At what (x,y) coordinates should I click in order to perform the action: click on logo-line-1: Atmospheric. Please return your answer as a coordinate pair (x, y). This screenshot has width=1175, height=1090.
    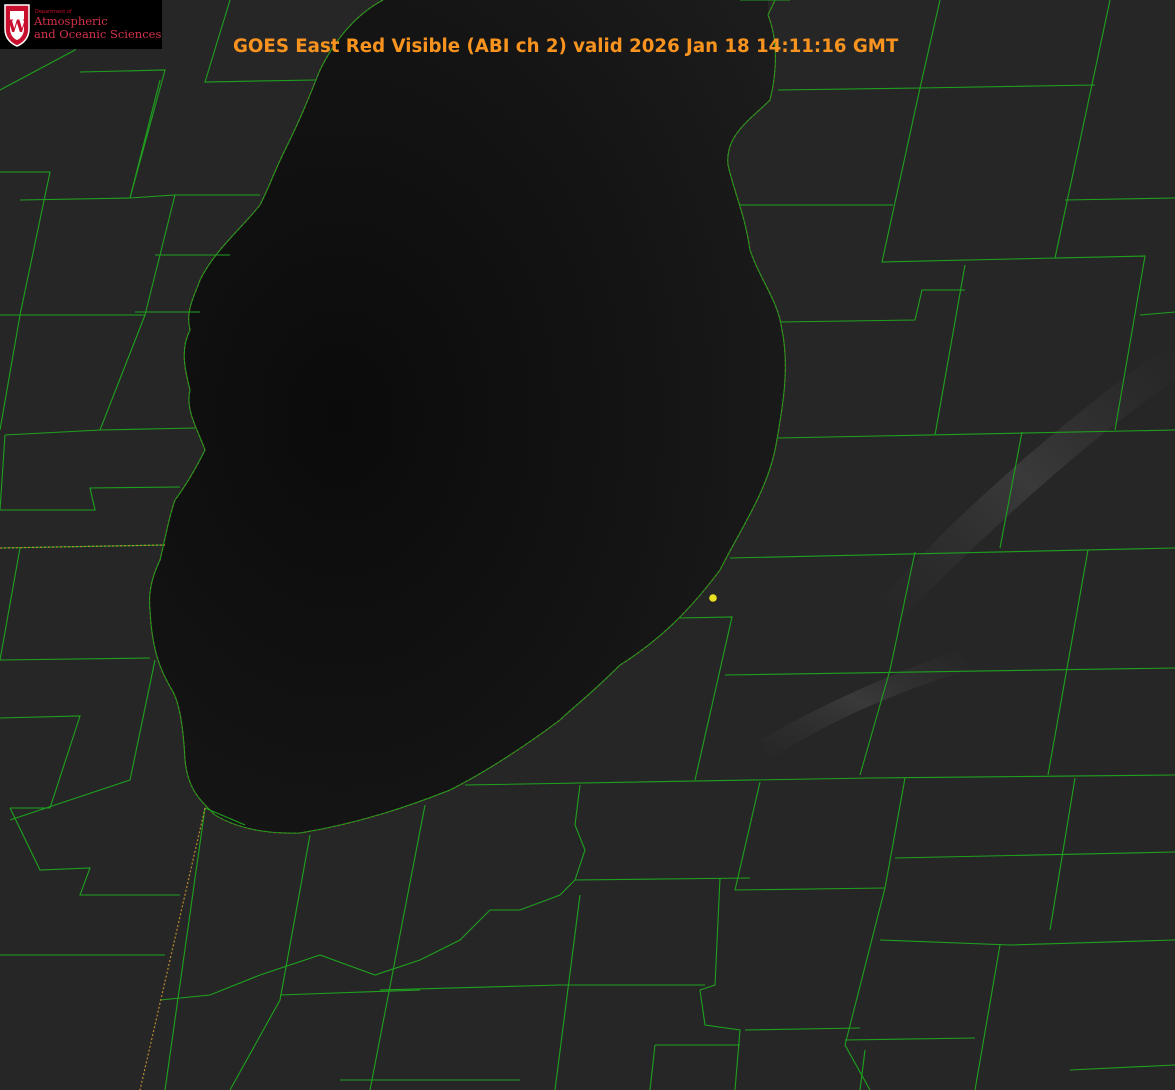
    Looking at the image, I should click on (71, 21).